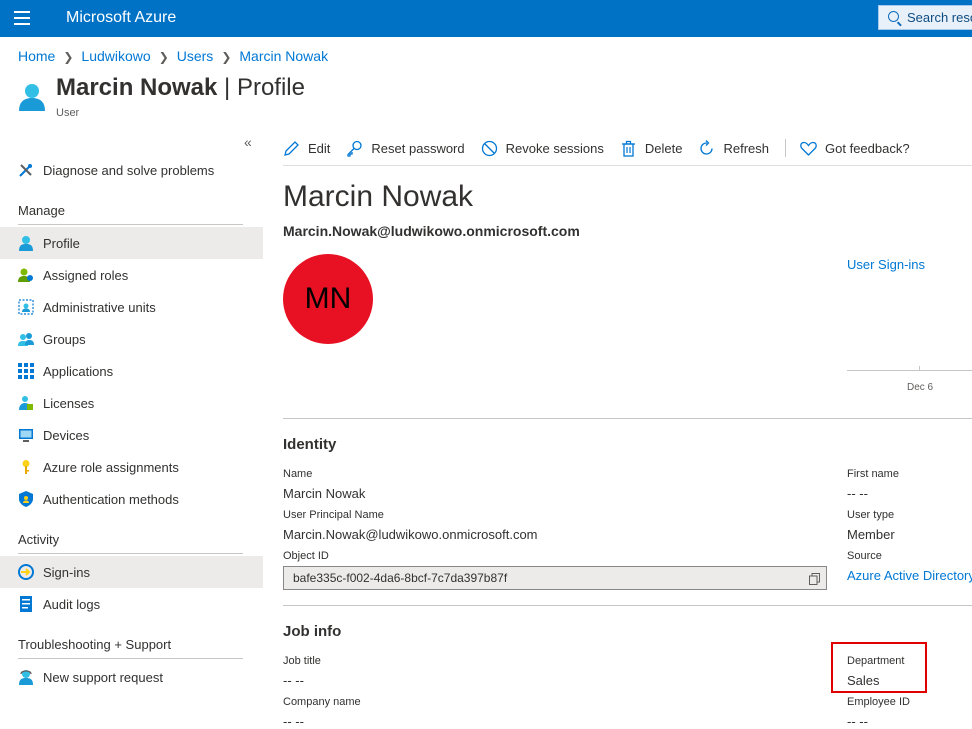  What do you see at coordinates (131, 604) in the screenshot?
I see `sidebar-item-audit-logs: Audit logs` at bounding box center [131, 604].